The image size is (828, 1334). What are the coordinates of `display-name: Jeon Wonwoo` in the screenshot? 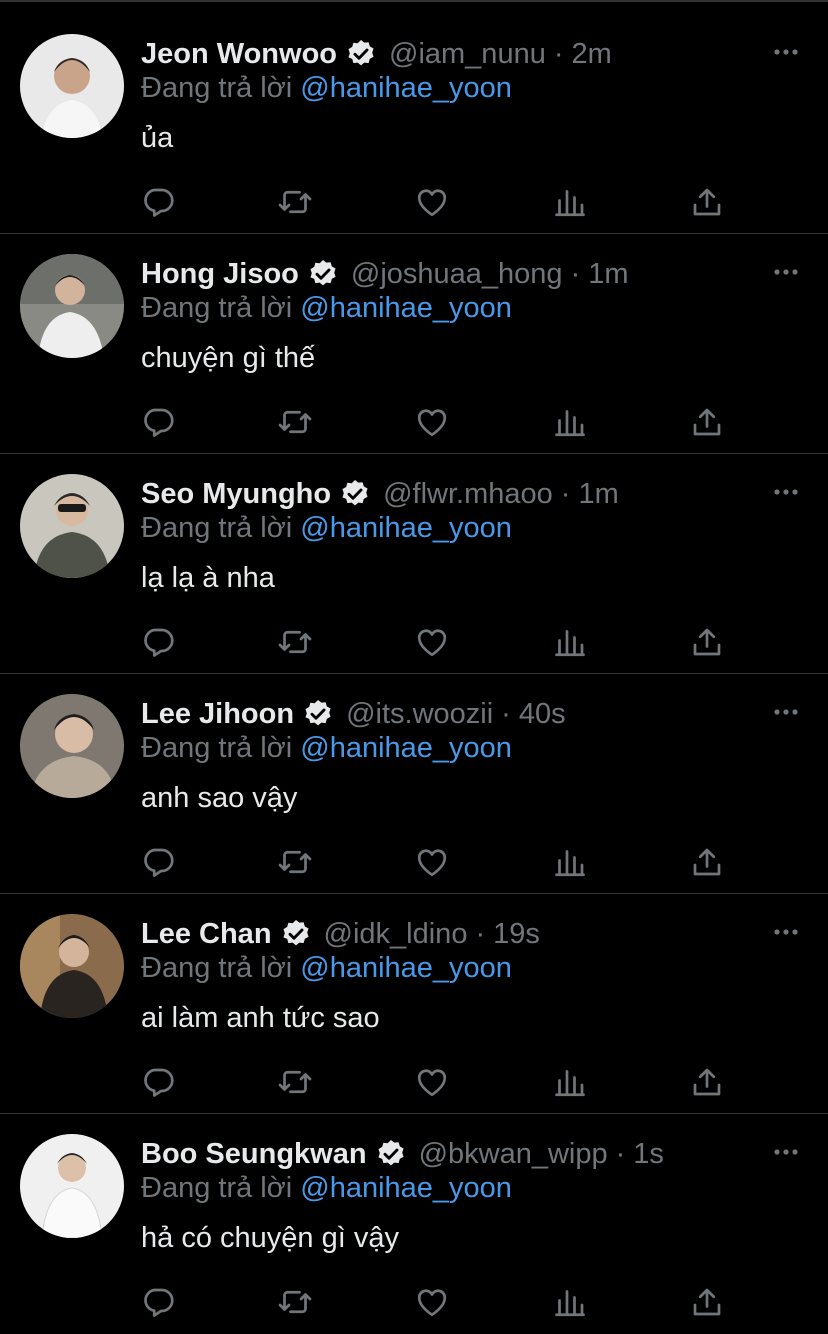 It's located at (239, 54).